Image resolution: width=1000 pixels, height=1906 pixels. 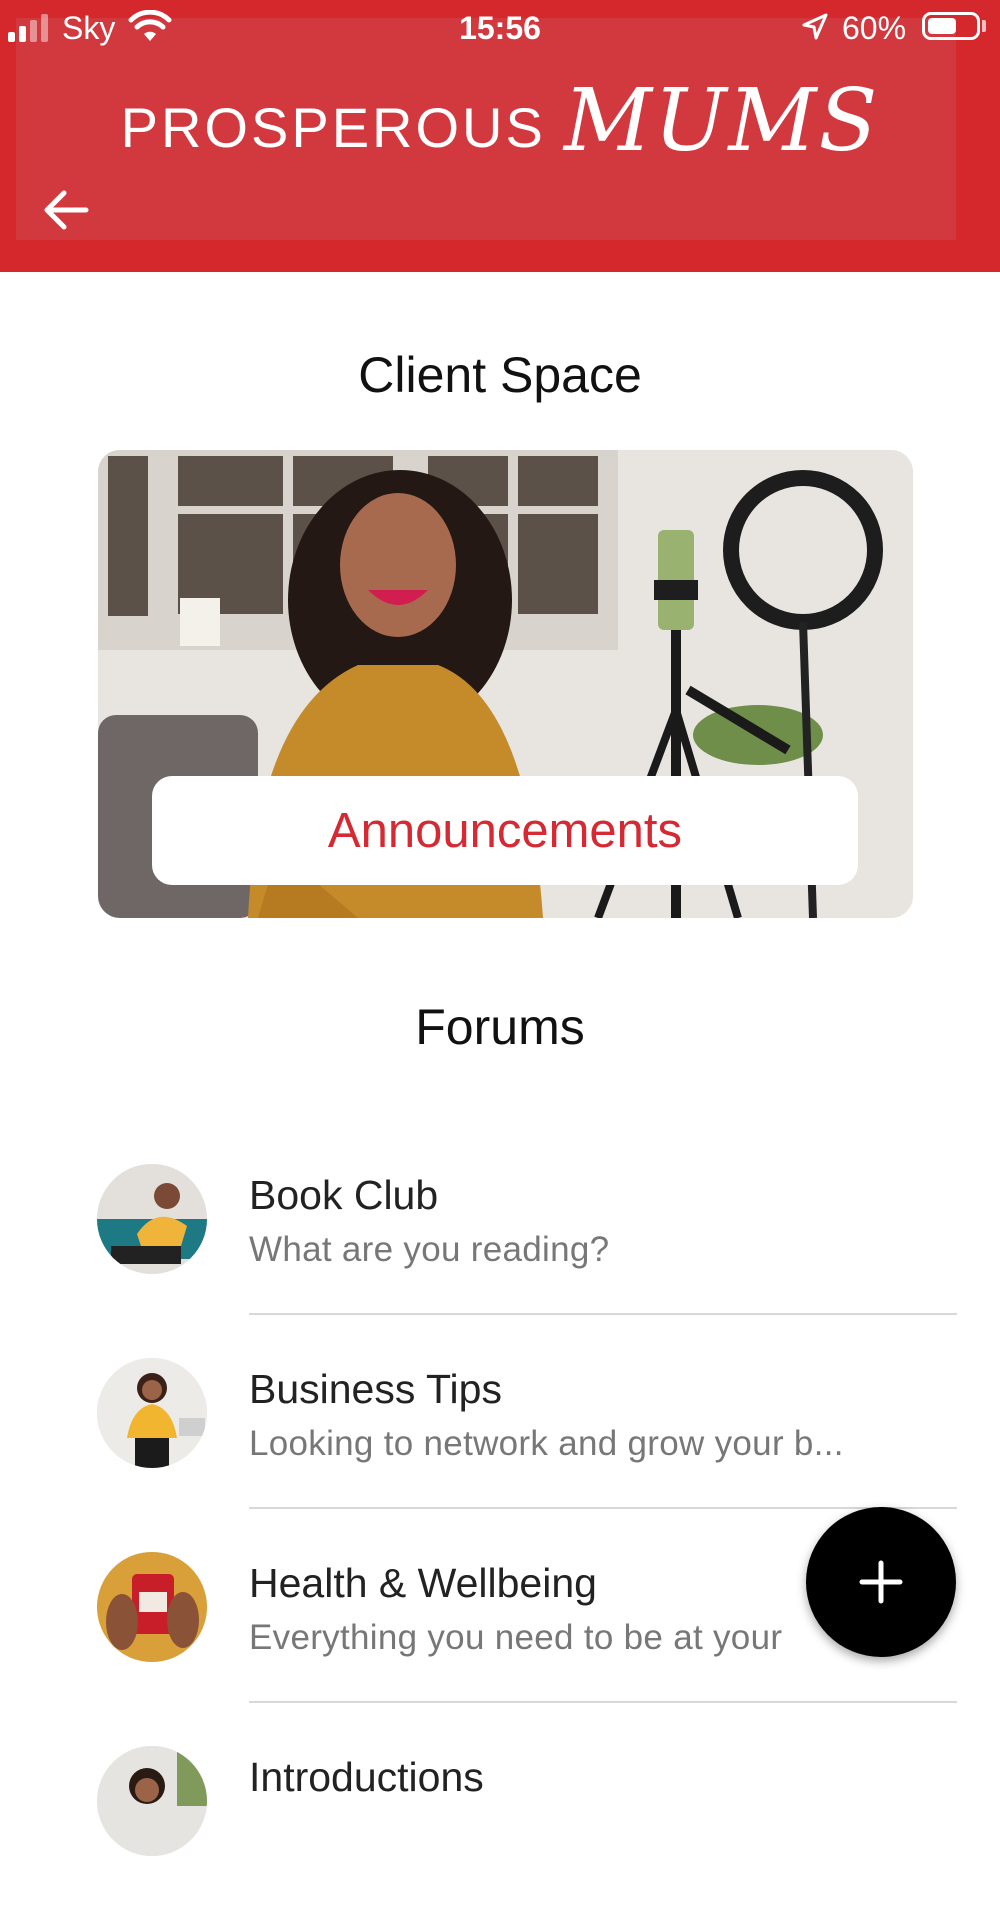 What do you see at coordinates (815, 31) in the screenshot?
I see `location-arrow-icon` at bounding box center [815, 31].